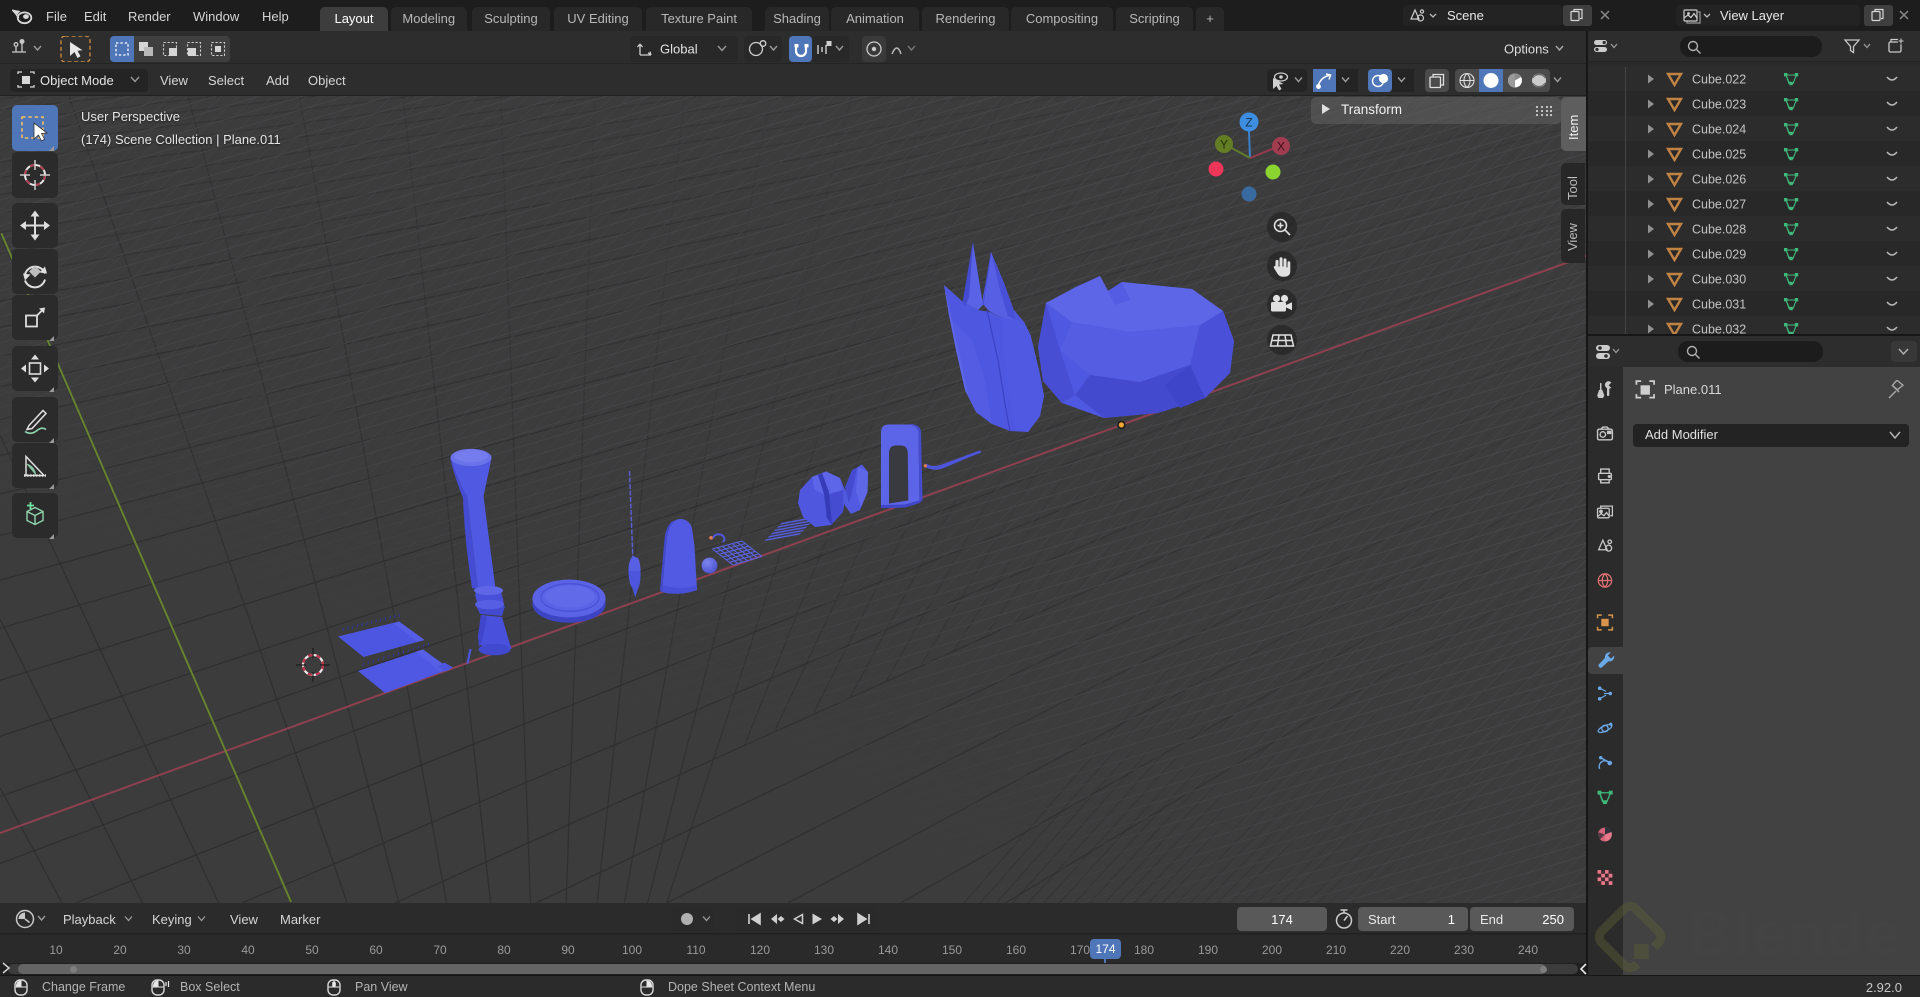 The width and height of the screenshot is (1920, 997). Describe the element at coordinates (1719, 329) in the screenshot. I see `svg-text: Cube.032` at that location.